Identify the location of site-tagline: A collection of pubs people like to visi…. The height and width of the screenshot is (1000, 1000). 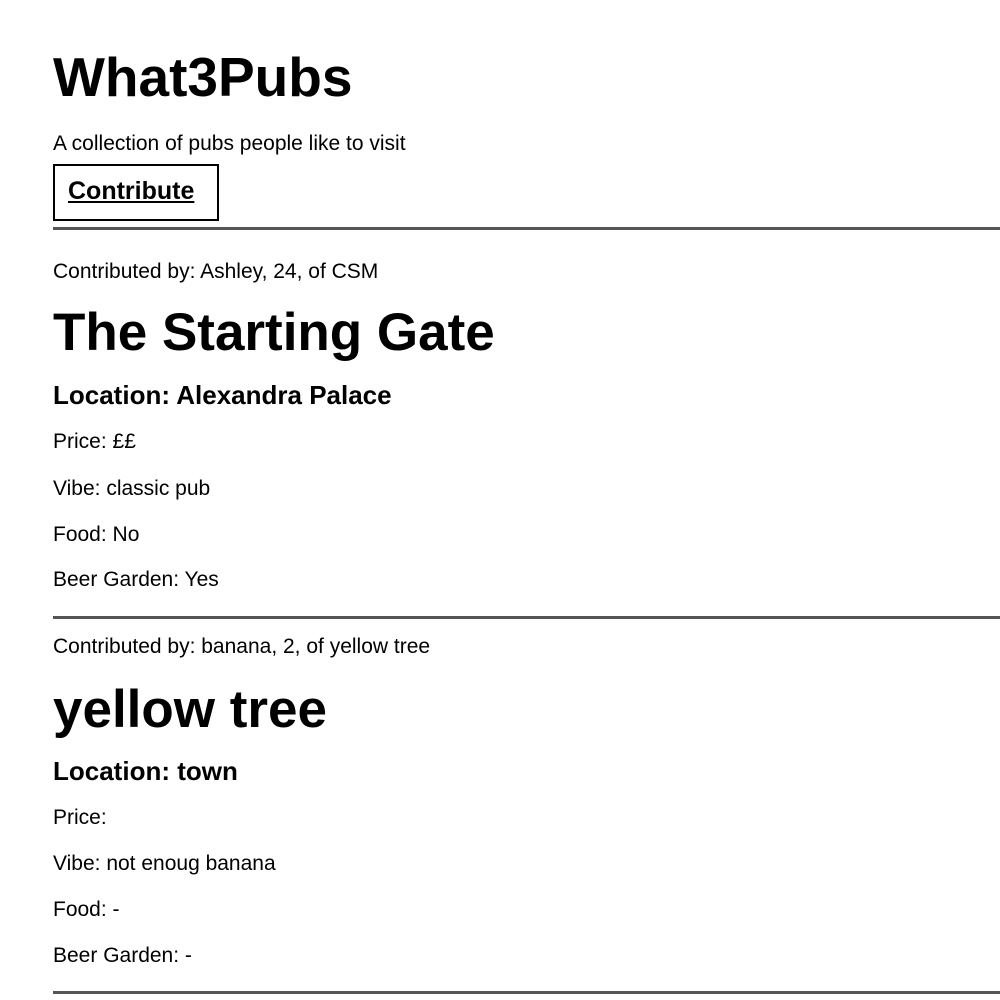
(229, 143).